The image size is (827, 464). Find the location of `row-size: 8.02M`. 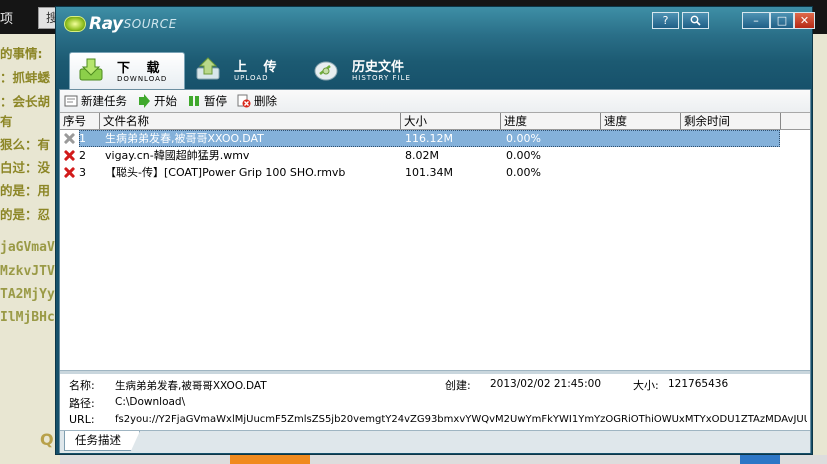

row-size: 8.02M is located at coordinates (422, 155).